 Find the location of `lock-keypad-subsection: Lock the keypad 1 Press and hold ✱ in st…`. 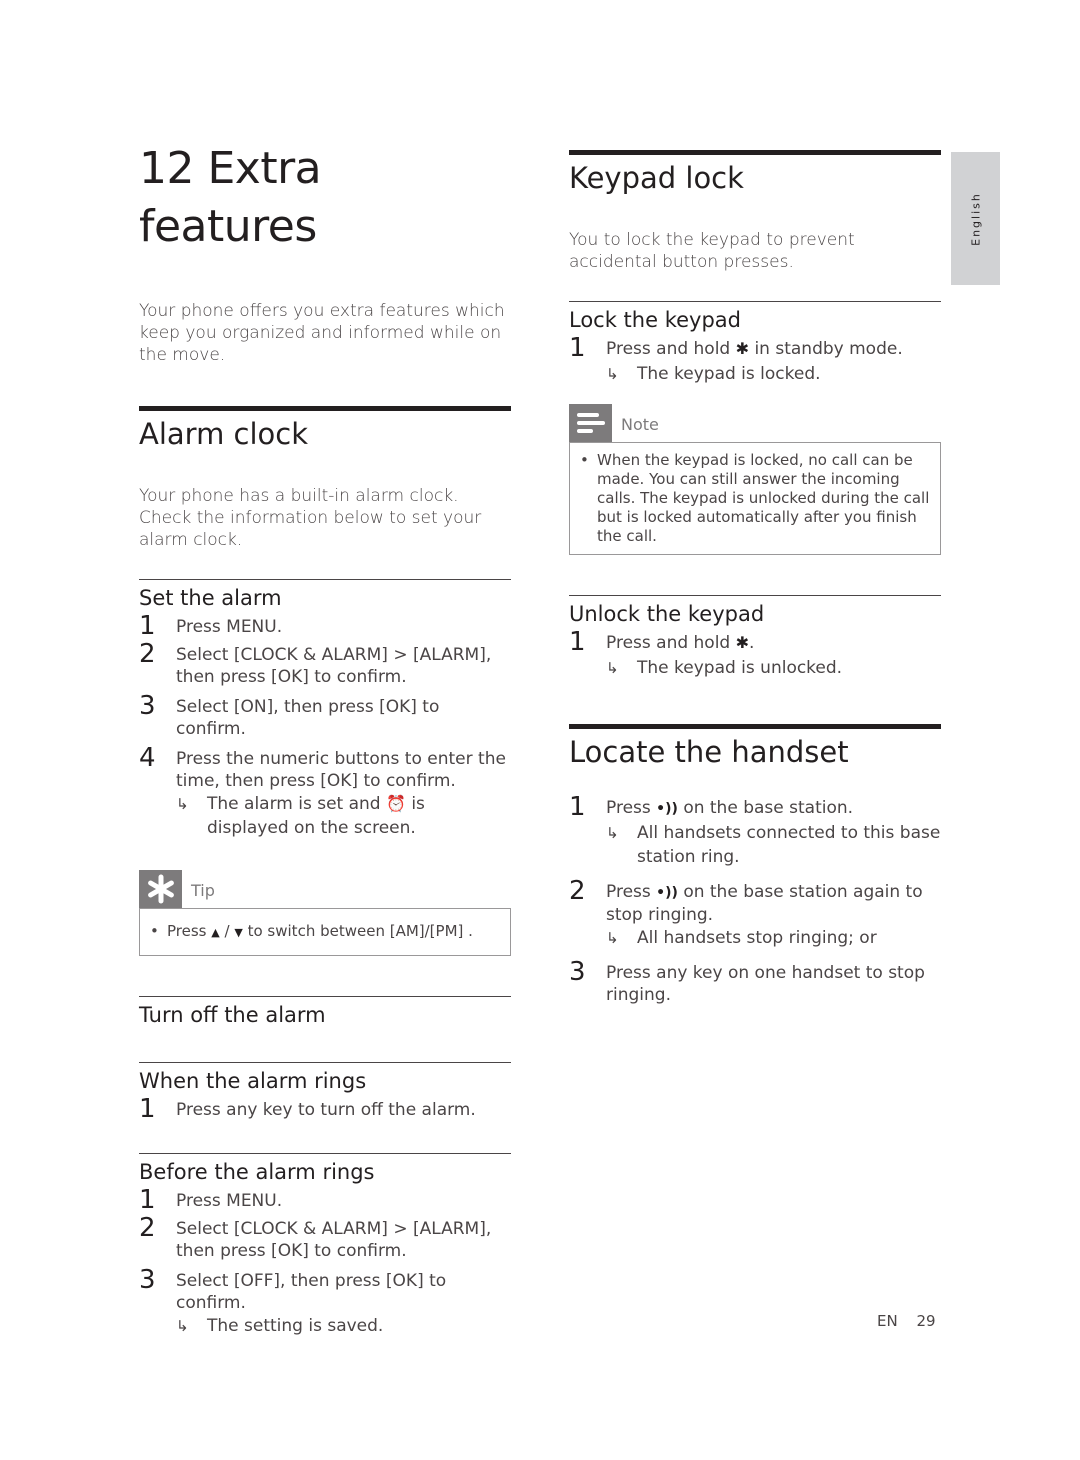

lock-keypad-subsection: Lock the keypad 1 Press and hold ✱ in st… is located at coordinates (755, 343).